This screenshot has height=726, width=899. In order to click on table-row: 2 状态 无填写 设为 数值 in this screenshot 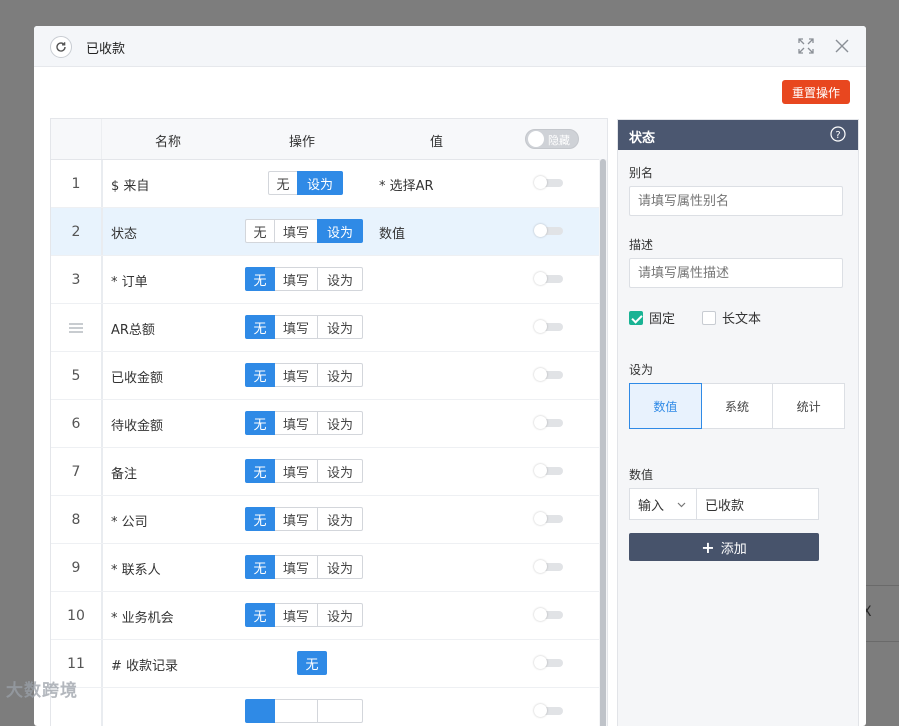, I will do `click(325, 232)`.